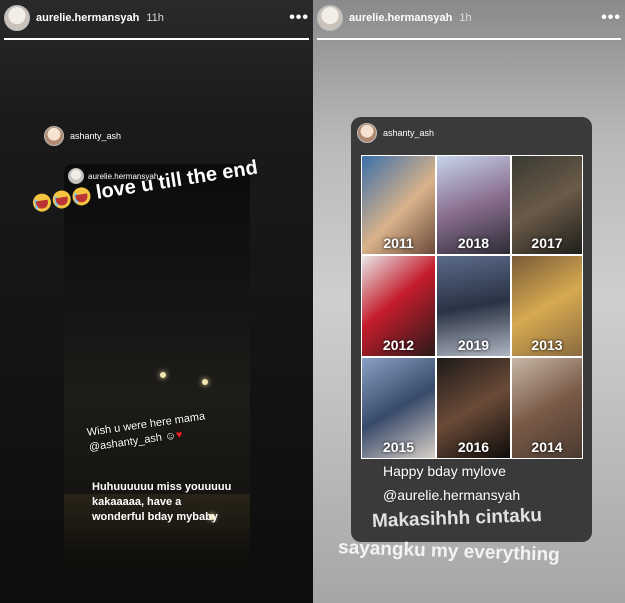 The height and width of the screenshot is (603, 625). Describe the element at coordinates (162, 487) in the screenshot. I see `reply-line: Huhuuuuuu miss youuuuu` at that location.